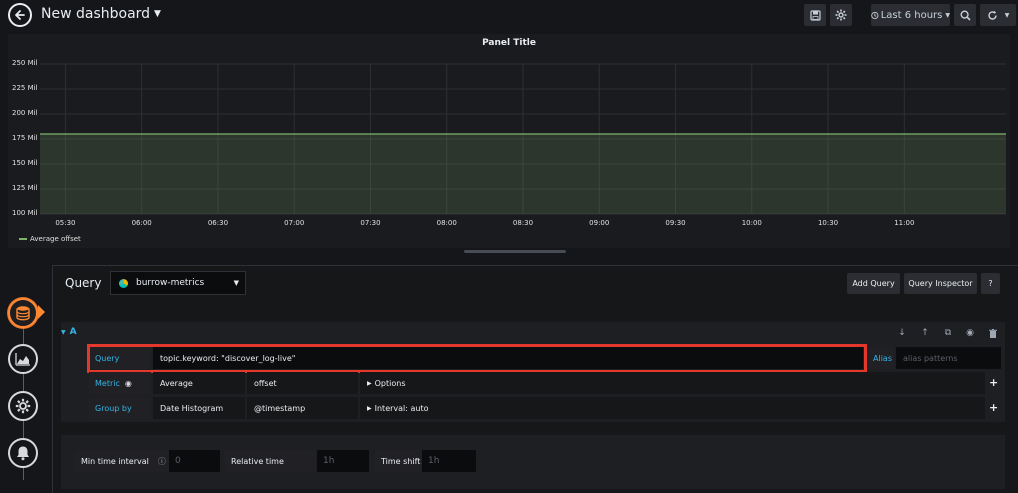 The width and height of the screenshot is (1018, 493). Describe the element at coordinates (162, 461) in the screenshot. I see `info-icon: ⓘ` at that location.